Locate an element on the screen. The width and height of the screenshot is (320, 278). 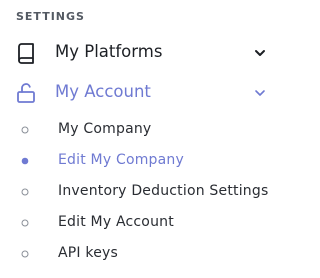
nav-item-edit-my-account: Edit My Account is located at coordinates (143, 223).